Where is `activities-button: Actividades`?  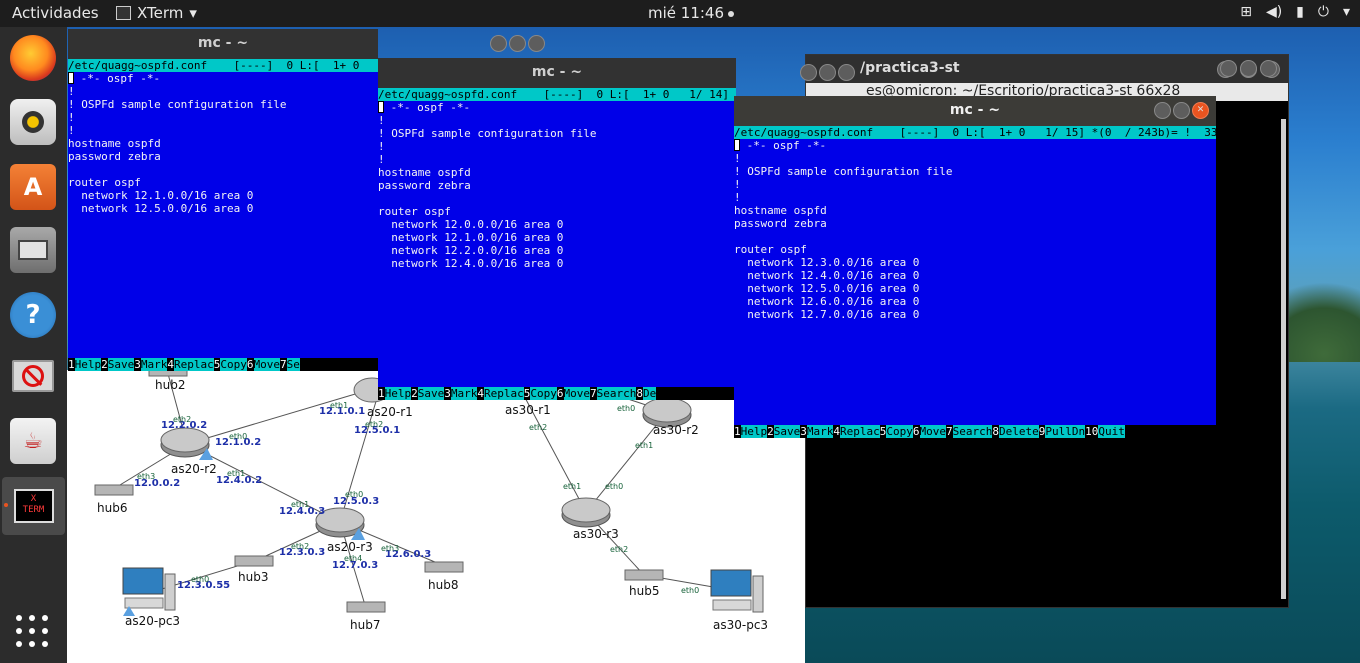
activities-button: Actividades is located at coordinates (55, 13).